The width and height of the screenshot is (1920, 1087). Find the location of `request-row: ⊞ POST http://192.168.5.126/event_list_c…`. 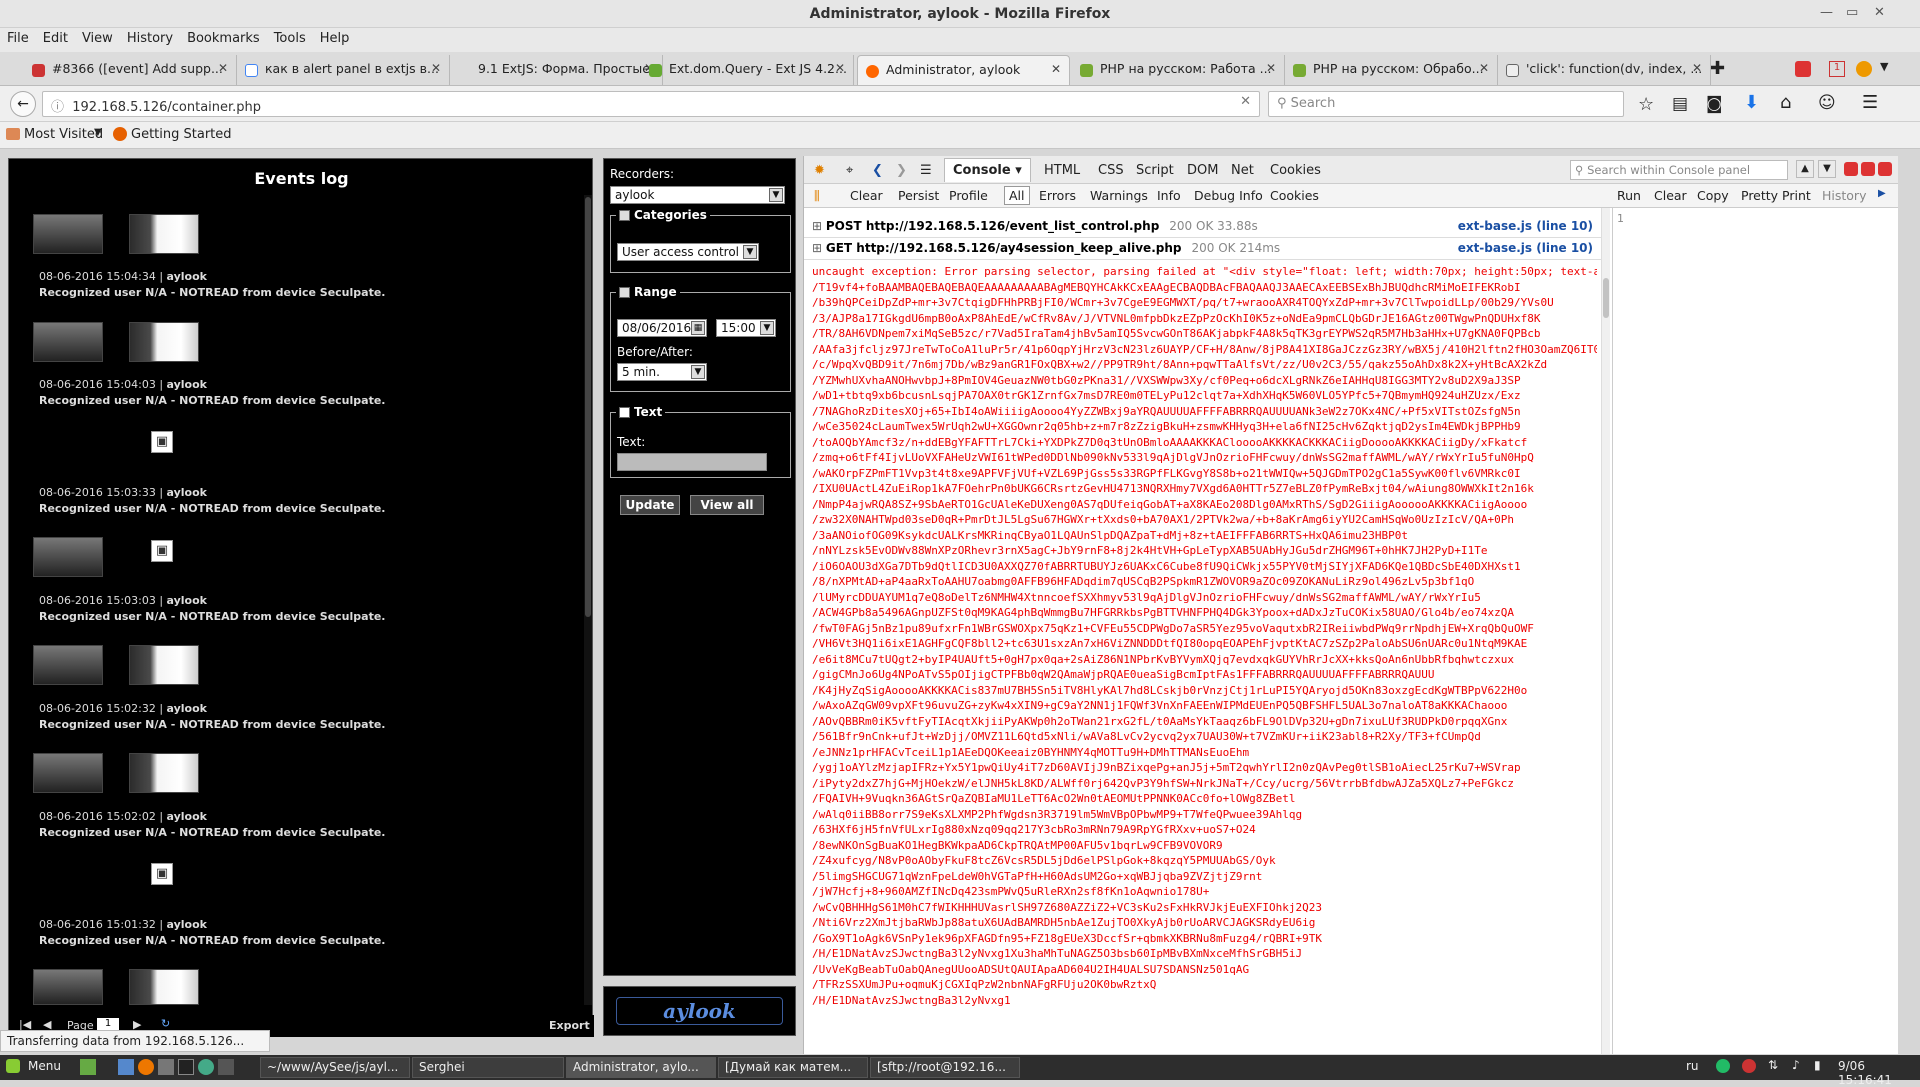

request-row: ⊞ POST http://192.168.5.126/event_list_c… is located at coordinates (1202, 227).